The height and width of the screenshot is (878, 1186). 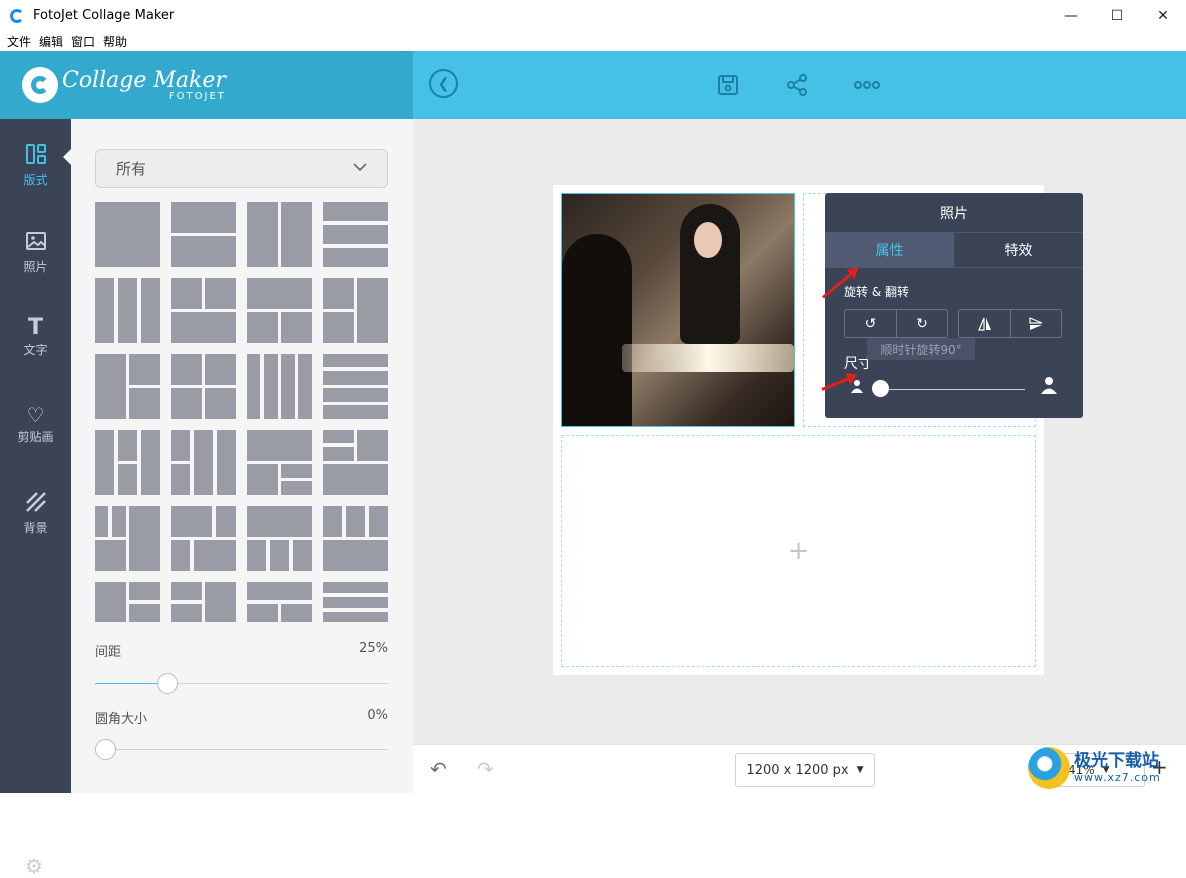 What do you see at coordinates (35, 415) in the screenshot?
I see `heart-icon: ♡` at bounding box center [35, 415].